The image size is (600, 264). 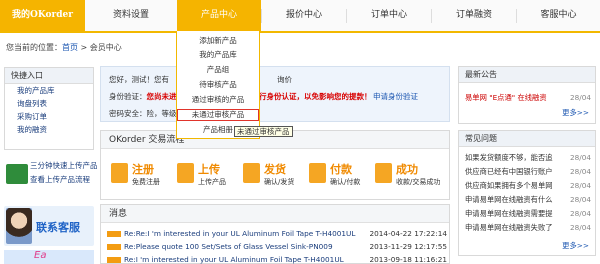 What do you see at coordinates (345, 182) in the screenshot?
I see `step-pay-sub: 确认/付款` at bounding box center [345, 182].